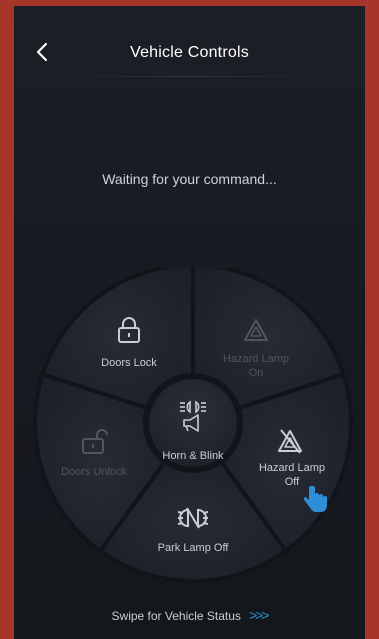  I want to click on hazard-off-icon, so click(290, 441).